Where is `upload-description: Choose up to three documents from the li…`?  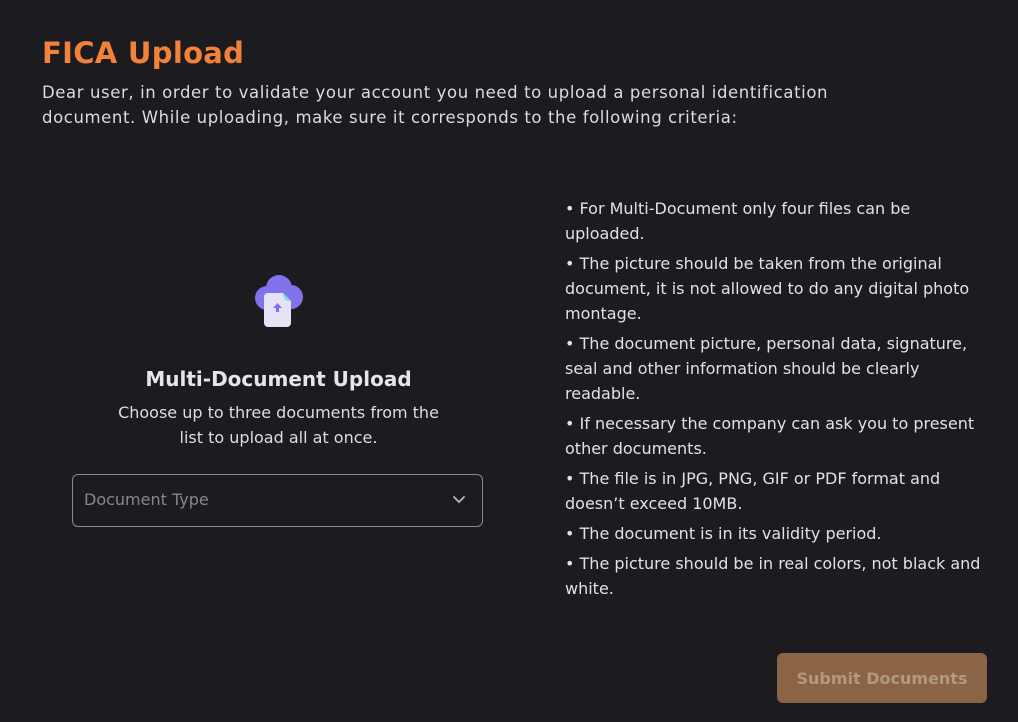 upload-description: Choose up to three documents from the li… is located at coordinates (278, 425).